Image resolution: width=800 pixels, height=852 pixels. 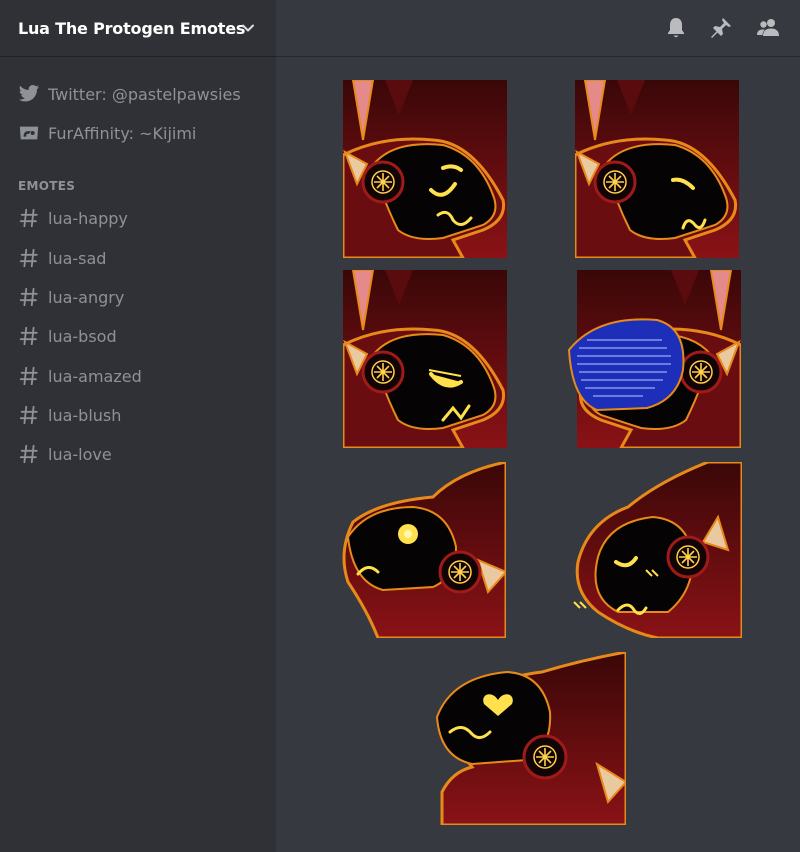 I want to click on emote-lua-amazed, so click(x=422, y=550).